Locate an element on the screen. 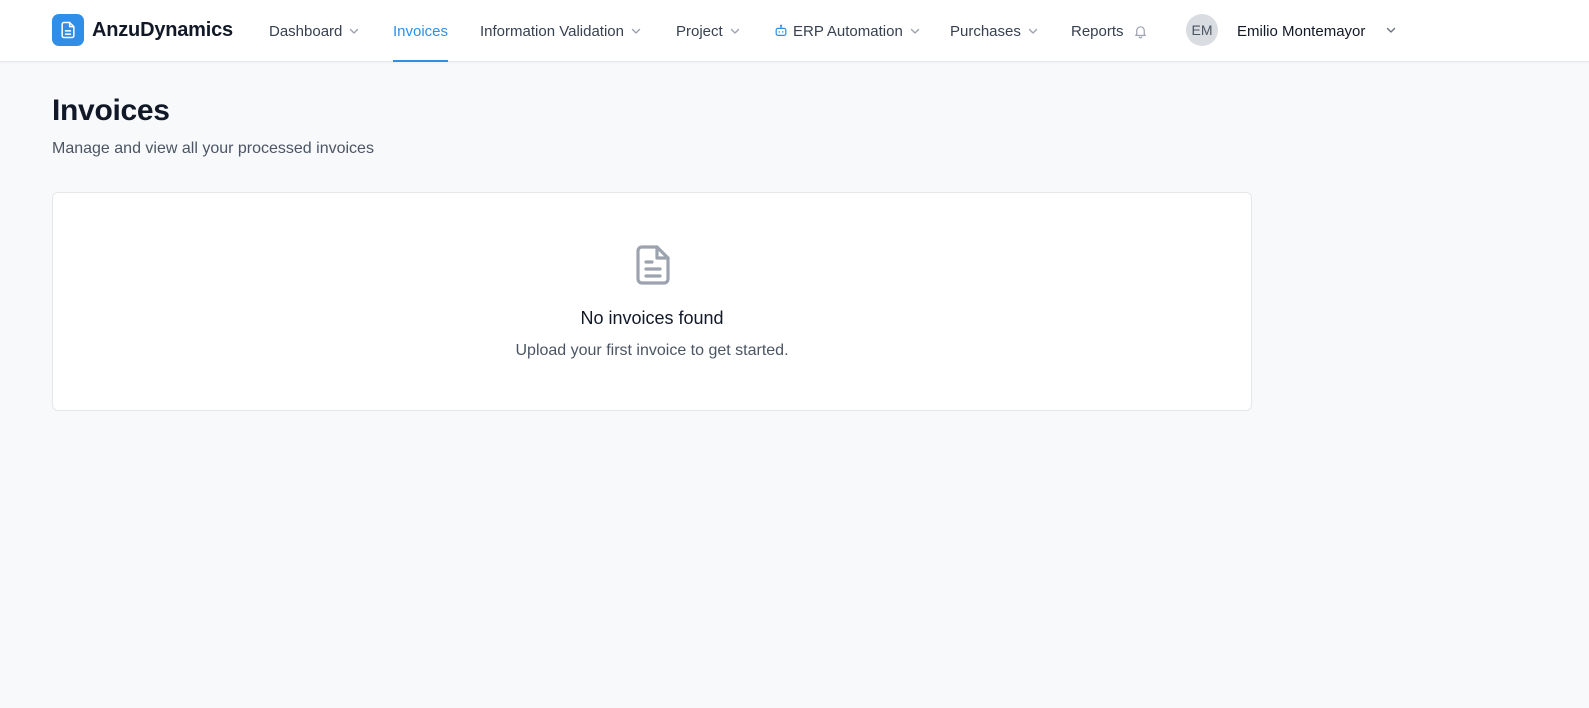  nav-information-validation: Information Validation is located at coordinates (561, 31).